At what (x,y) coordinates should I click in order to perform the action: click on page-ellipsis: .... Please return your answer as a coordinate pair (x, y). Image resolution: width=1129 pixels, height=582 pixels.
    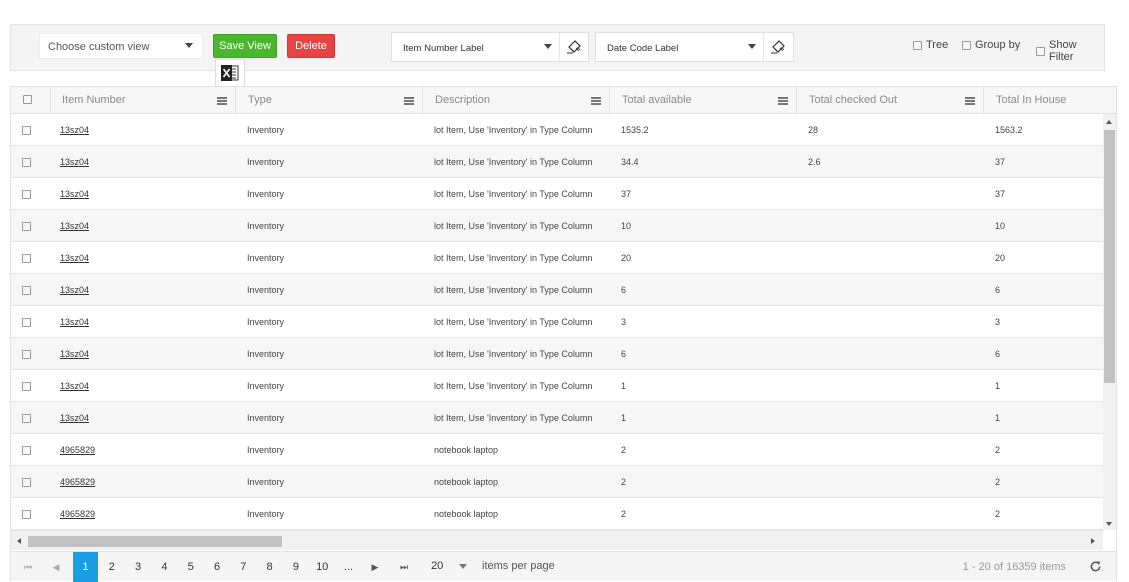
    Looking at the image, I should click on (348, 567).